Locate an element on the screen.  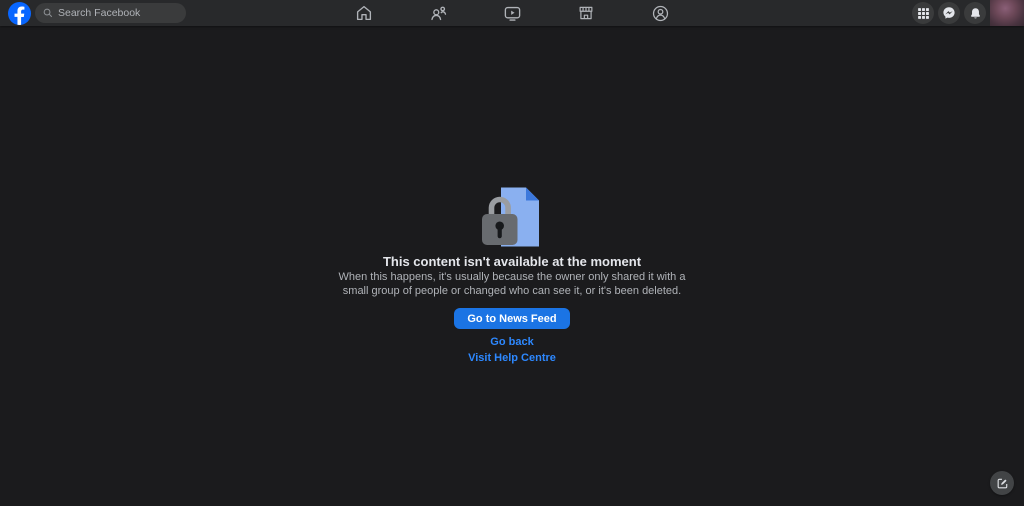
friends-icon is located at coordinates (438, 13).